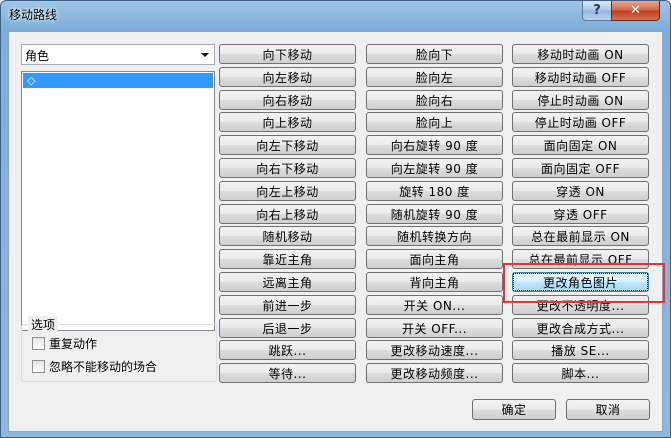 This screenshot has height=438, width=671. What do you see at coordinates (287, 100) in the screenshot?
I see `command-button: 向右移动` at bounding box center [287, 100].